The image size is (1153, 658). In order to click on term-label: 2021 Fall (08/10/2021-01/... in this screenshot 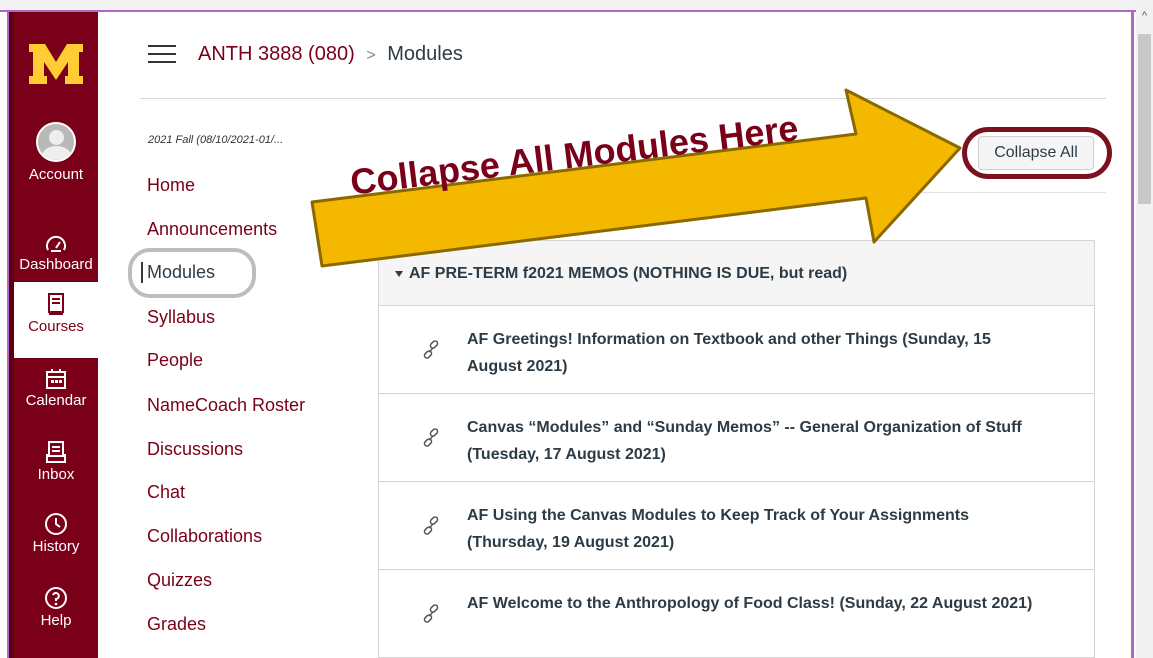, I will do `click(216, 140)`.